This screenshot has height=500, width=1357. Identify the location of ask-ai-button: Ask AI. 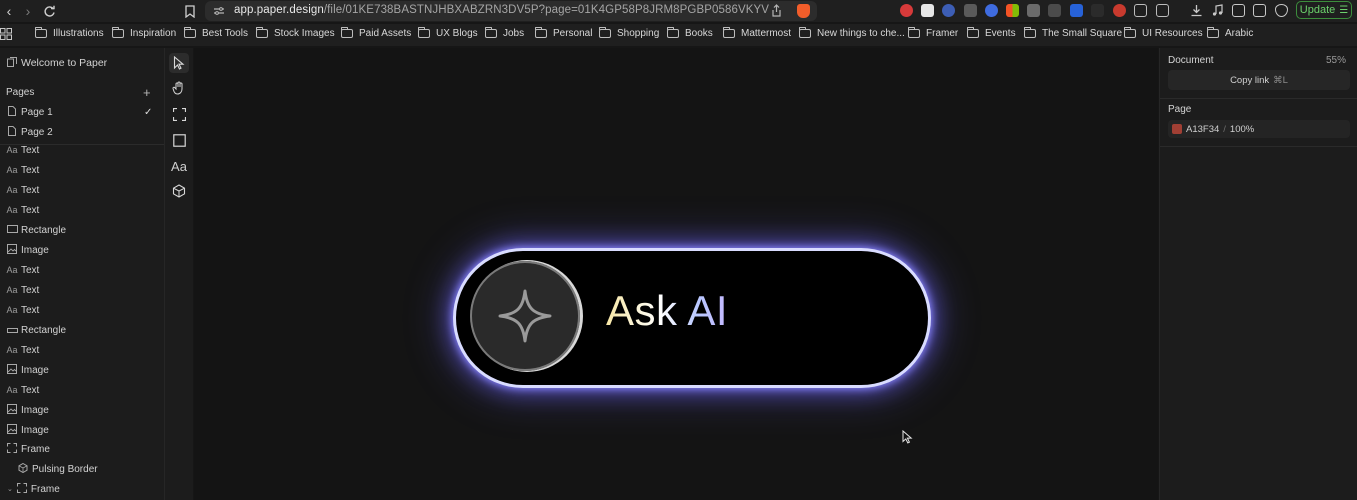
(692, 318).